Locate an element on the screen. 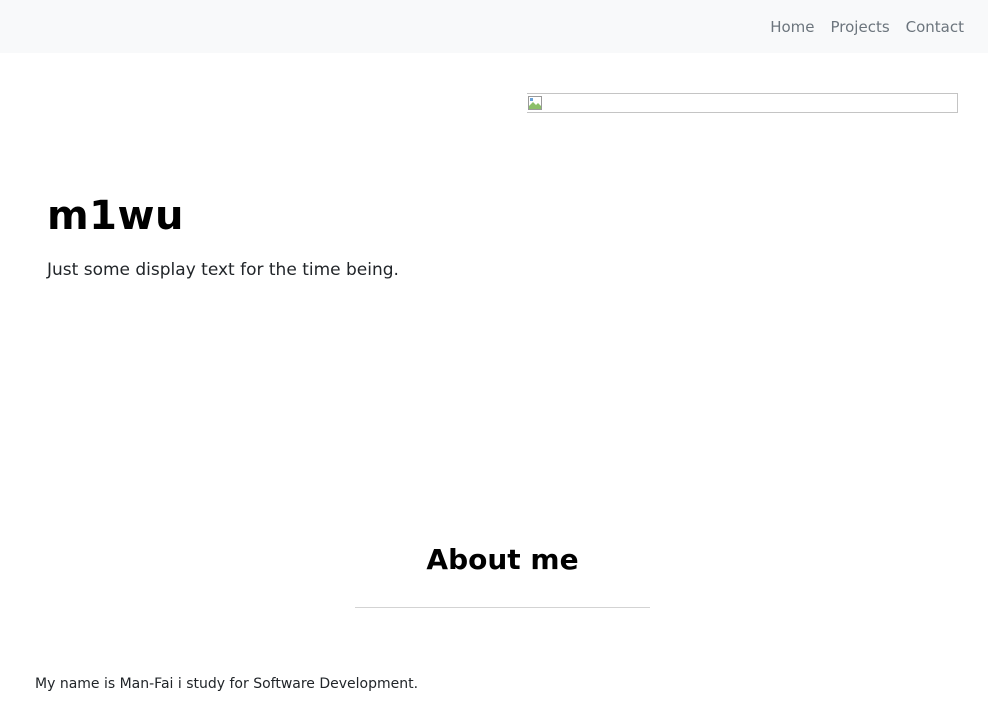 The image size is (988, 705). broken-image-icon is located at coordinates (535, 103).